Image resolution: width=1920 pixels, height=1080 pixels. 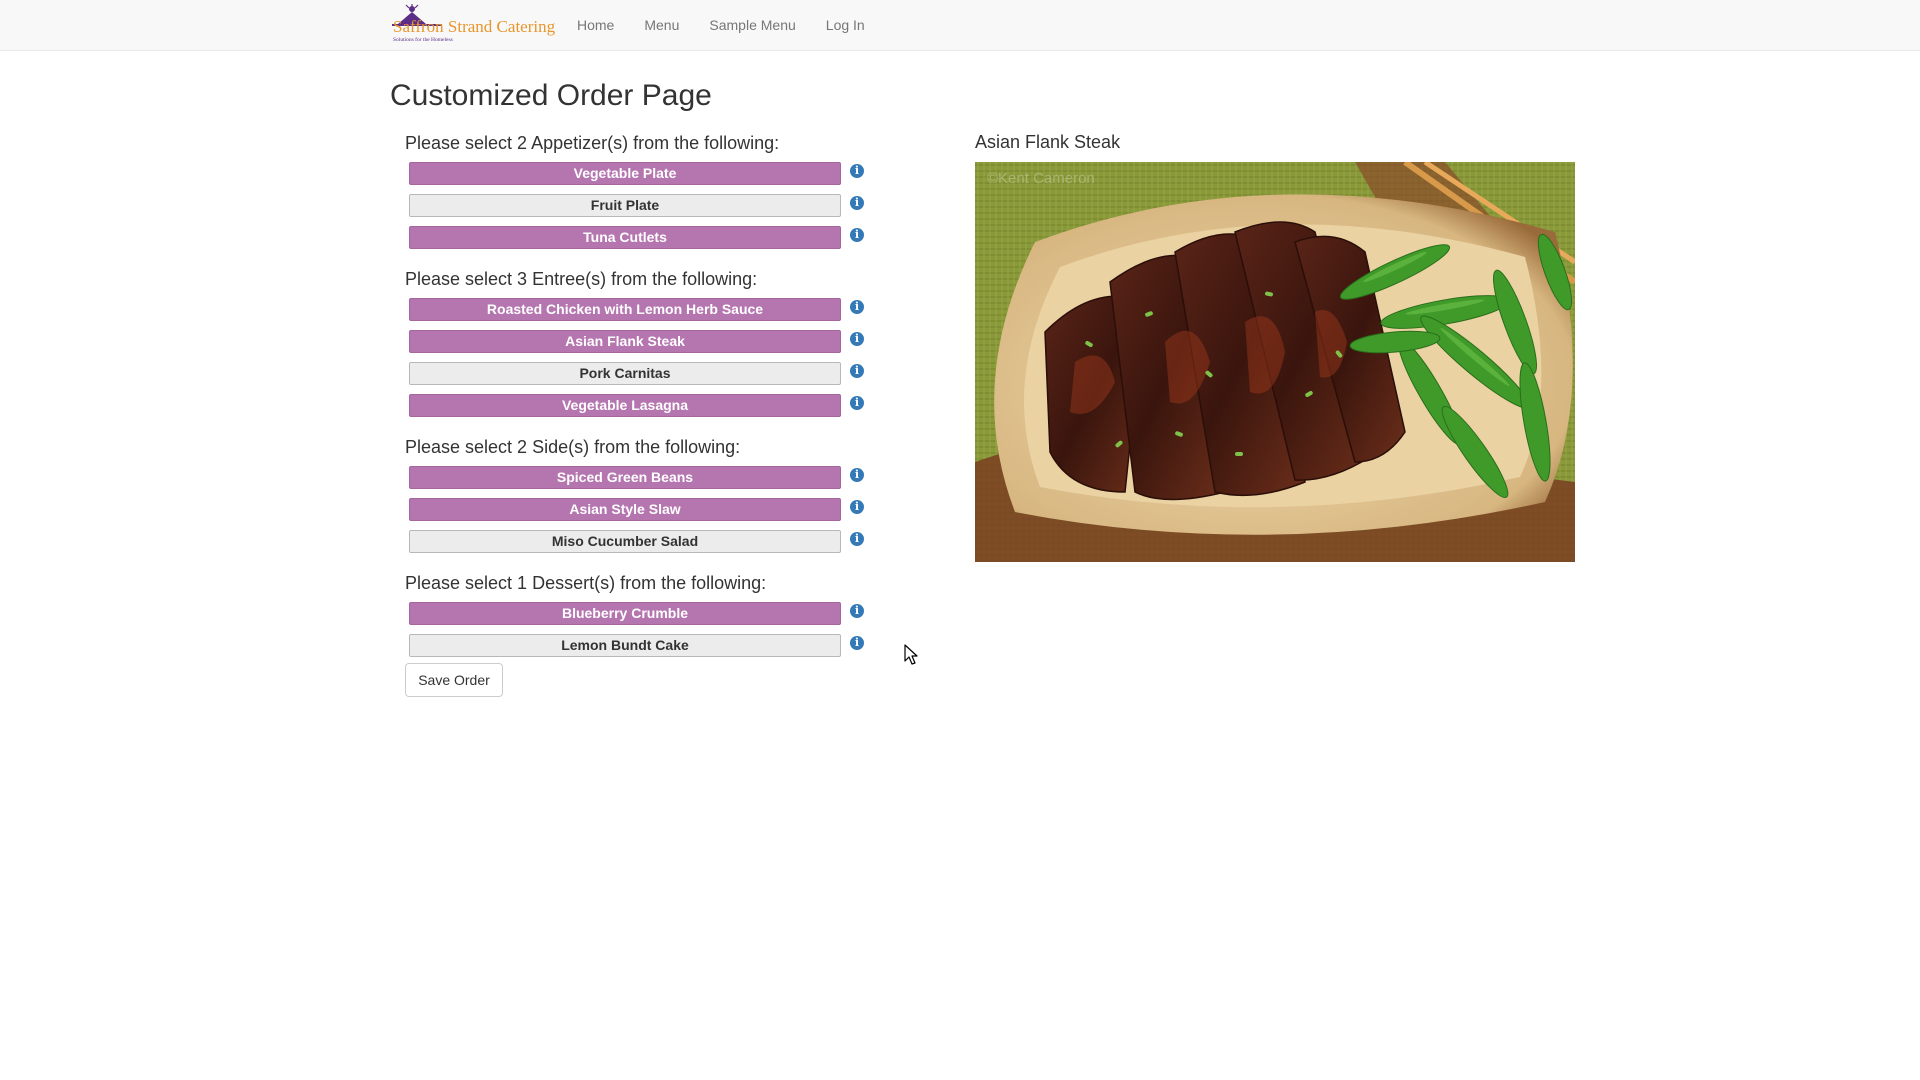 What do you see at coordinates (625, 613) in the screenshot?
I see `menu-item-button: Blueberry Crumble` at bounding box center [625, 613].